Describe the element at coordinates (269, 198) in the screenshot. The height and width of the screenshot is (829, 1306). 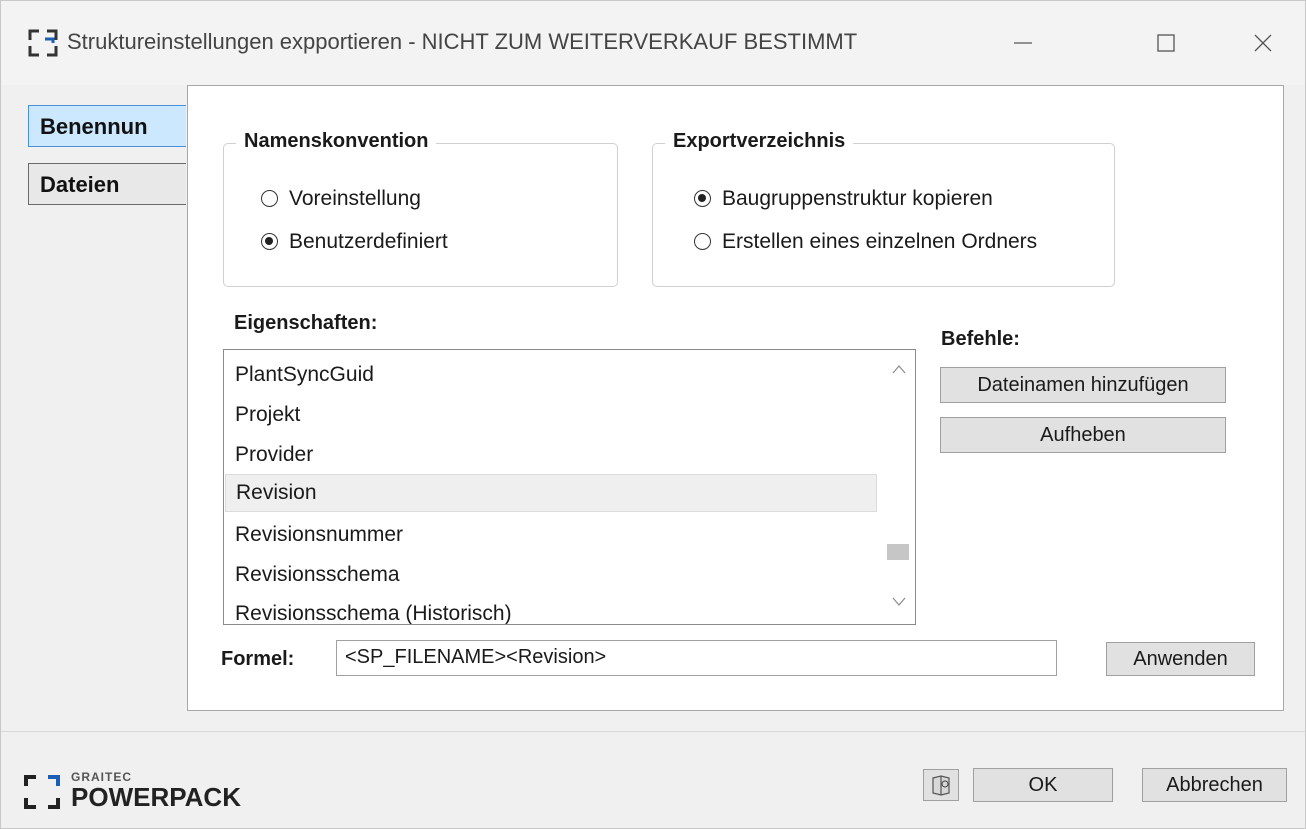
I see `radio-default-circle` at that location.